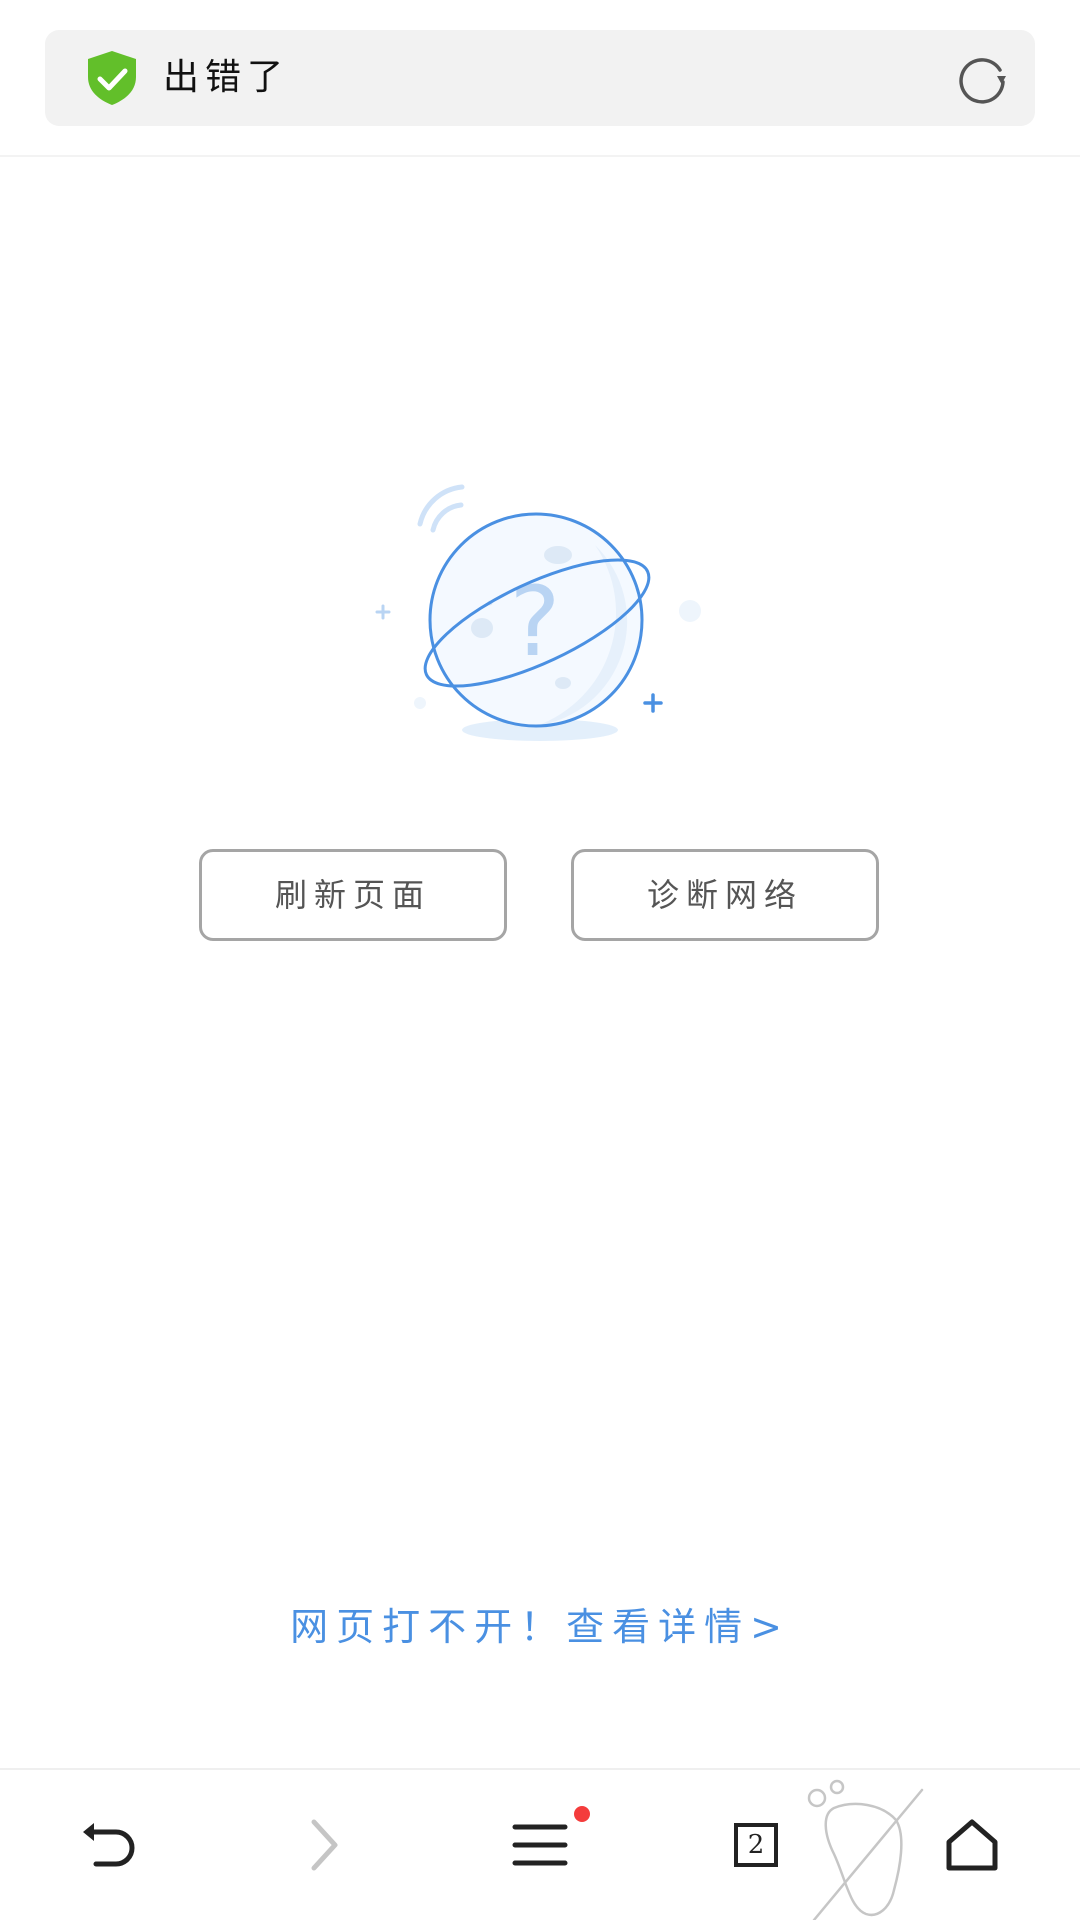 The image size is (1080, 1920). What do you see at coordinates (226, 77) in the screenshot?
I see `page-title: 出错了` at bounding box center [226, 77].